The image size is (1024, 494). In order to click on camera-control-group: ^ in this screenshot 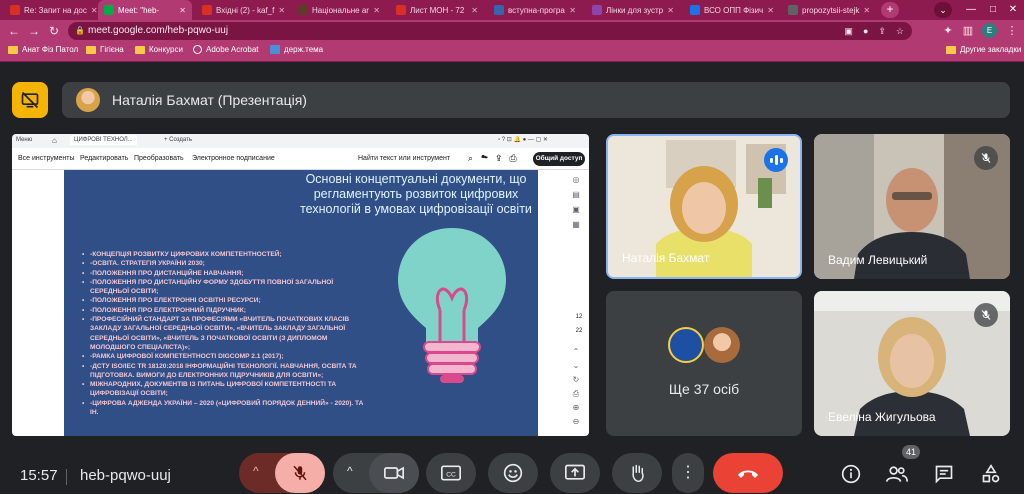, I will do `click(376, 473)`.